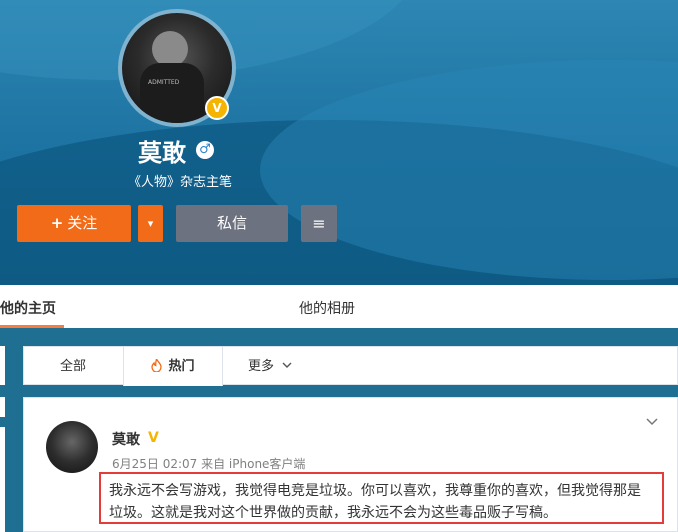 The width and height of the screenshot is (678, 532). What do you see at coordinates (652, 422) in the screenshot?
I see `post-menu-chevron-icon` at bounding box center [652, 422].